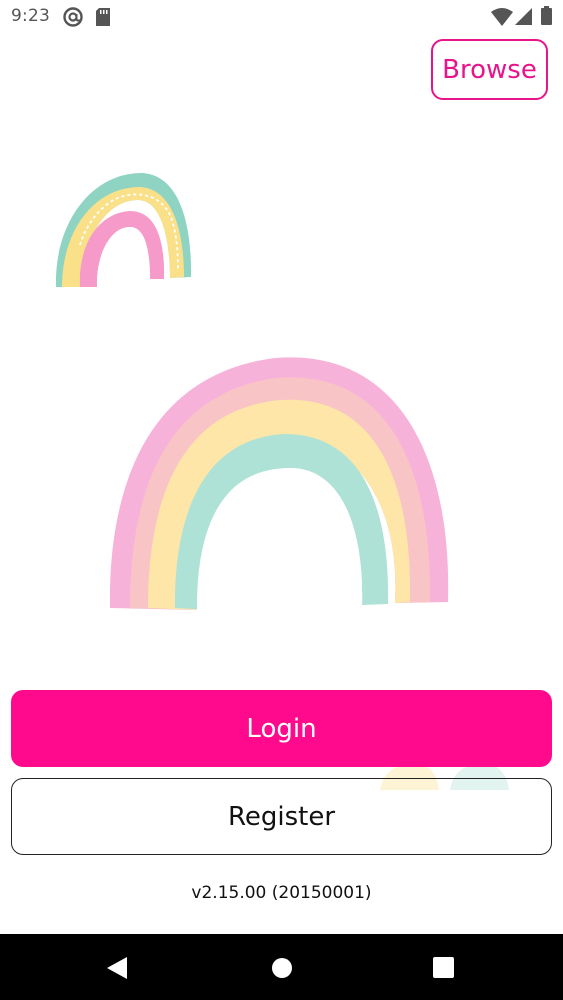 Image resolution: width=563 pixels, height=1000 pixels. I want to click on back-icon, so click(117, 970).